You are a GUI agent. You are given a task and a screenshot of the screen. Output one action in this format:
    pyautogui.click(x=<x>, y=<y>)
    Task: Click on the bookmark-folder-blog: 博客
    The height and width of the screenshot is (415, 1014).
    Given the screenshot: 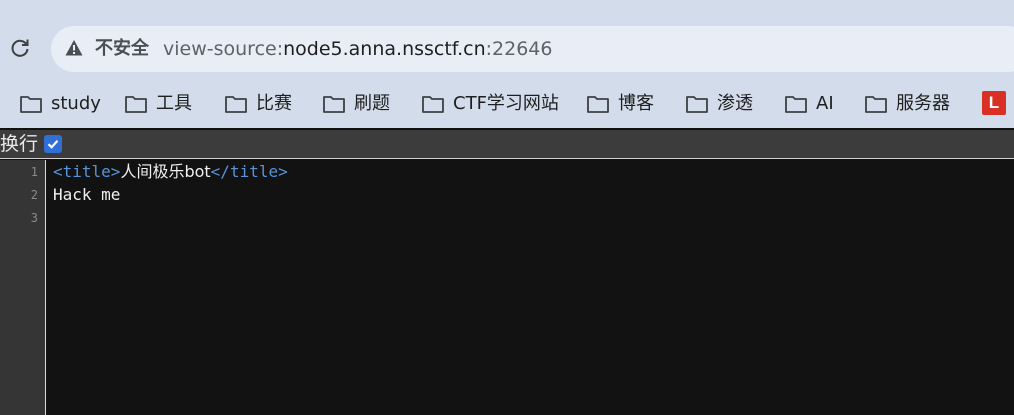 What is the action you would take?
    pyautogui.click(x=620, y=104)
    